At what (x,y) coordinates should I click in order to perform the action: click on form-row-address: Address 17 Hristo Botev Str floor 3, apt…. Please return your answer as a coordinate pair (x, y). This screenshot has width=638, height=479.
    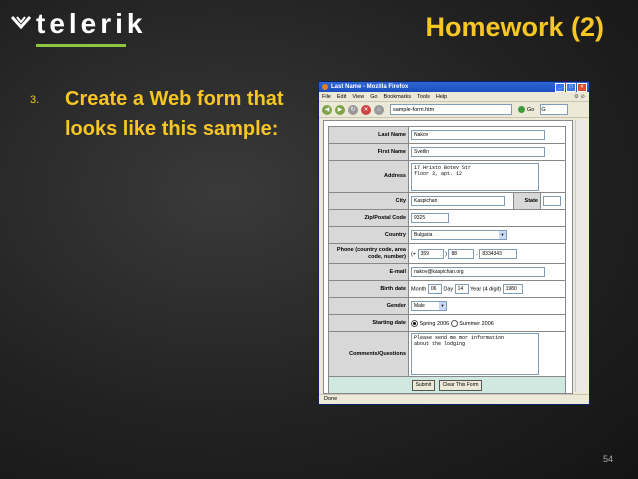
    Looking at the image, I should click on (447, 176).